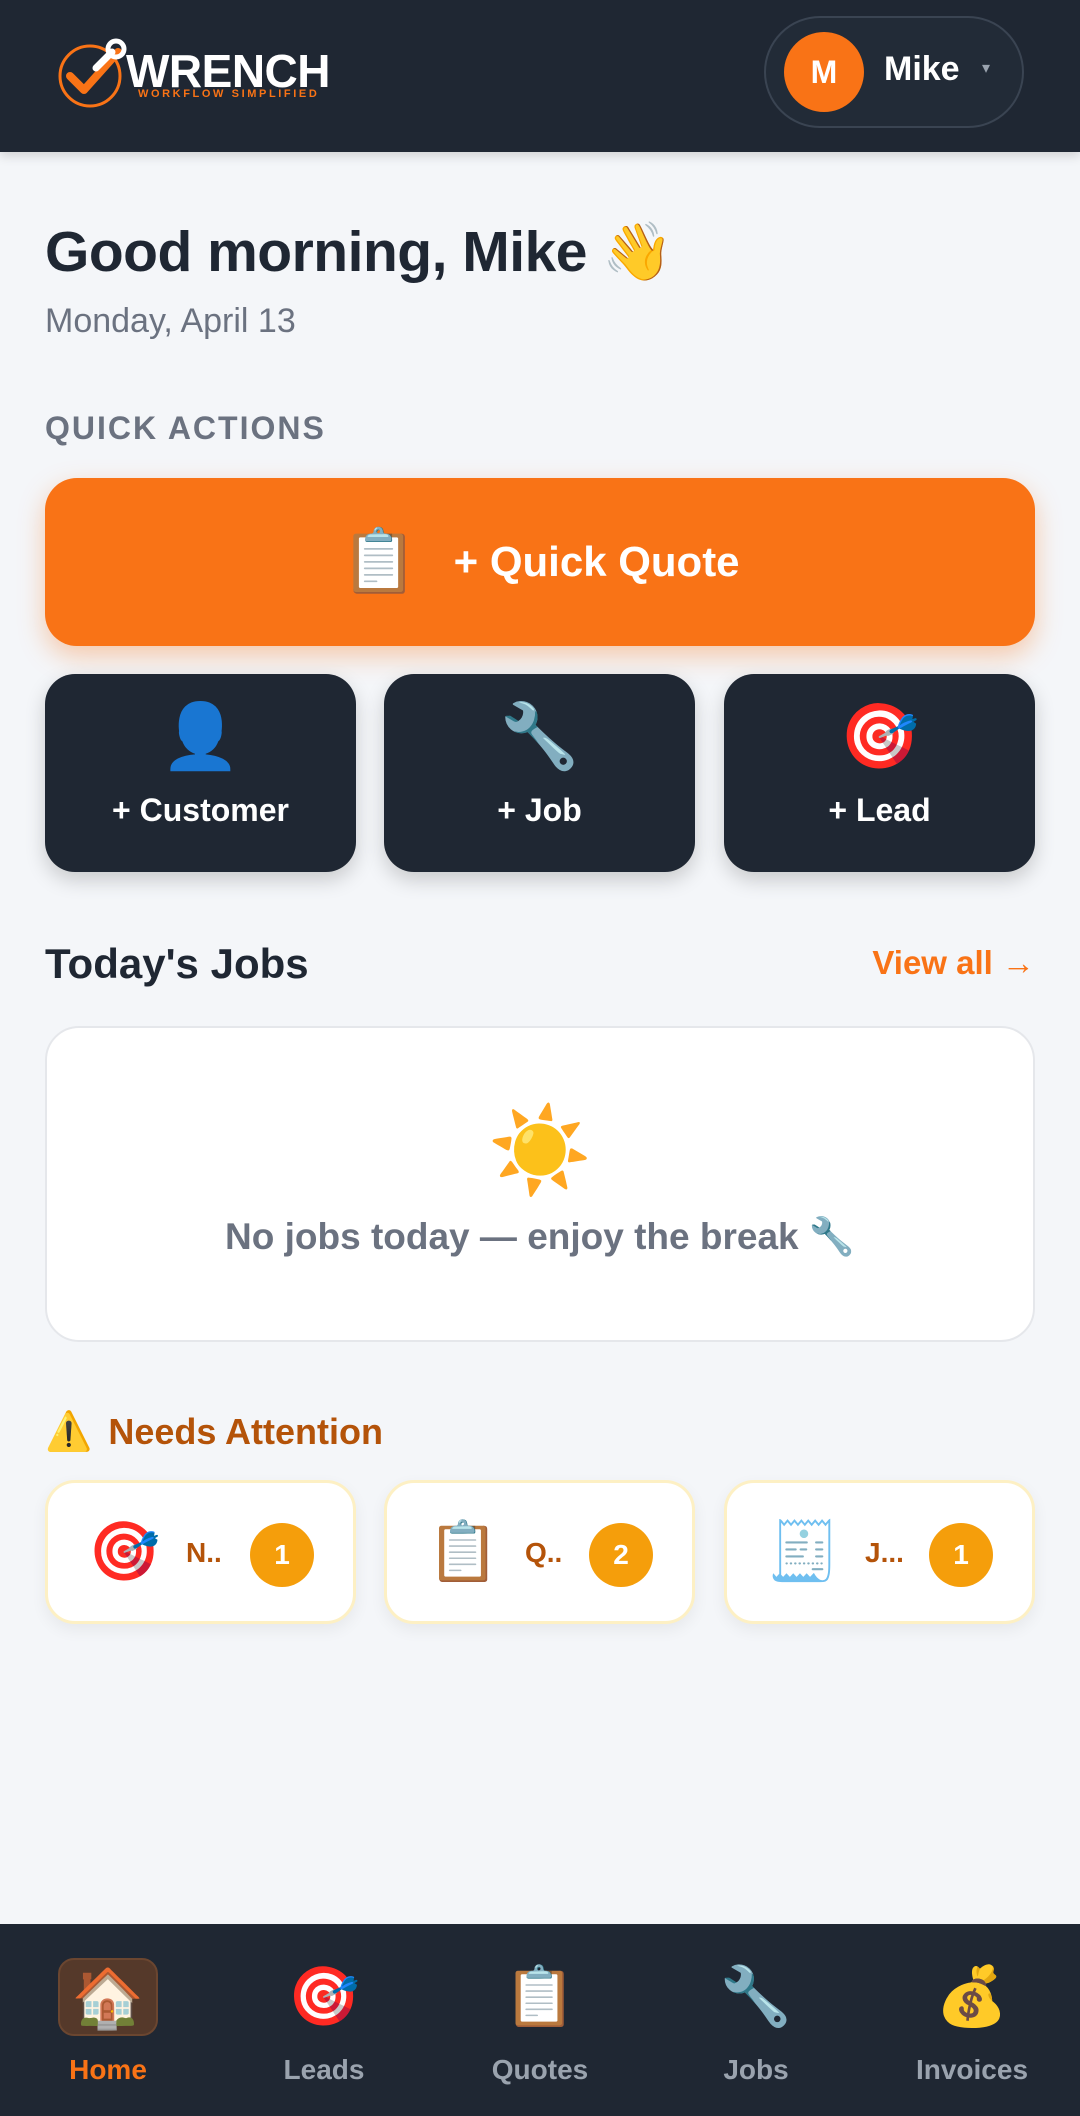 The height and width of the screenshot is (2116, 1080). I want to click on wrench-check-icon, so click(92, 73).